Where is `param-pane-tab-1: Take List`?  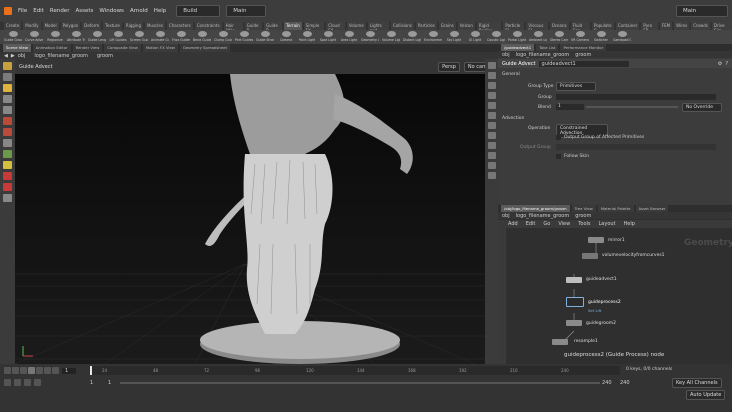 param-pane-tab-1: Take List is located at coordinates (547, 47).